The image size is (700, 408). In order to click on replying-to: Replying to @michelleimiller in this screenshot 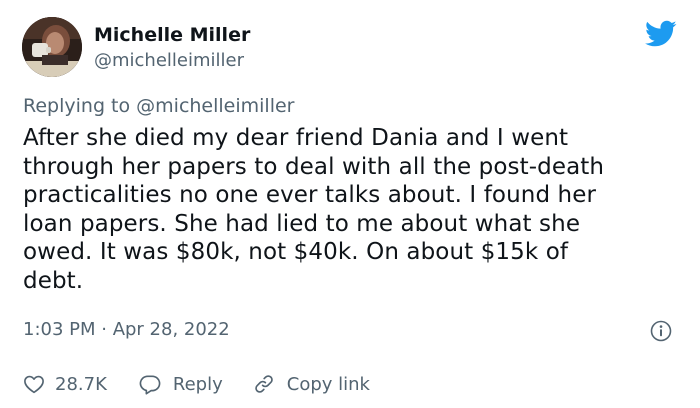, I will do `click(159, 106)`.